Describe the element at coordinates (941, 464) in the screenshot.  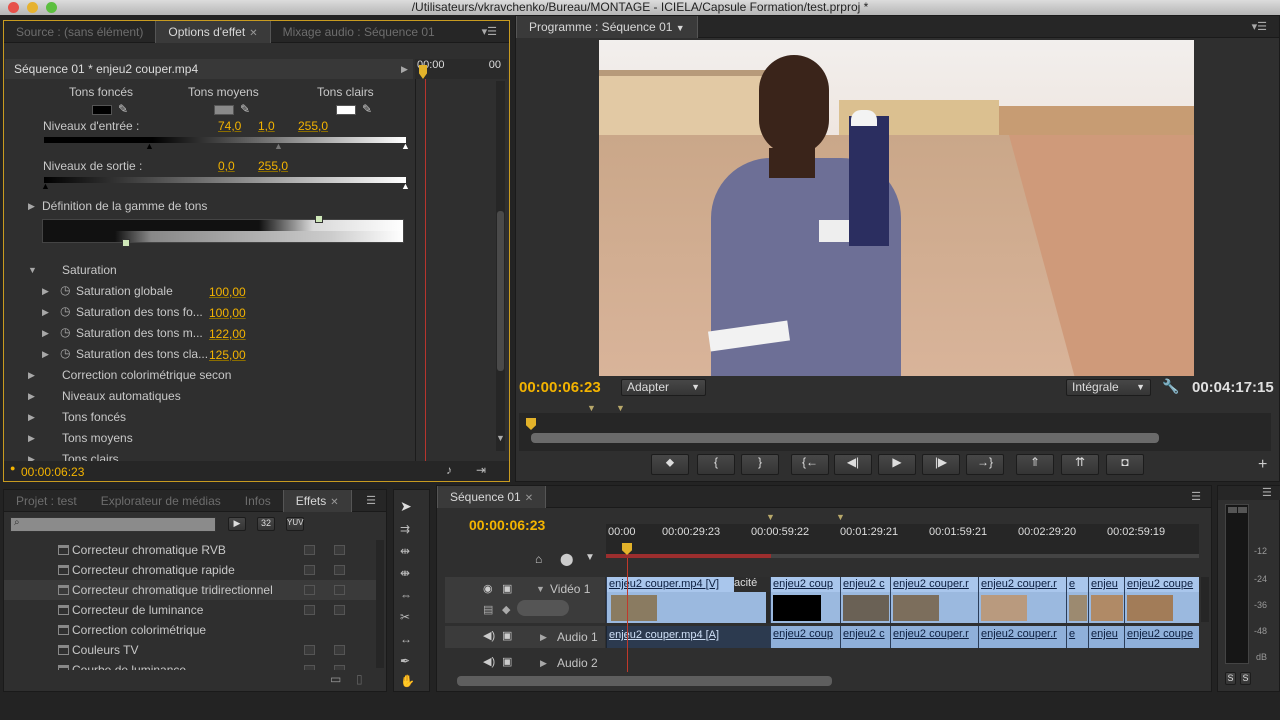
I see `step-forward-button: |▶` at that location.